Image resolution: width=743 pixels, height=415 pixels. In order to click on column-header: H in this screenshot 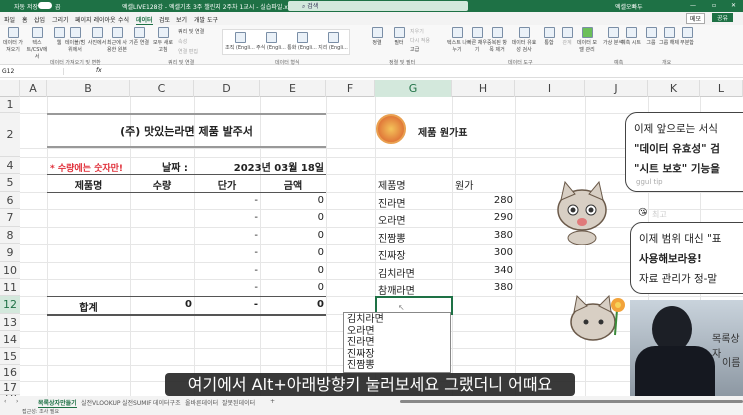, I will do `click(483, 88)`.